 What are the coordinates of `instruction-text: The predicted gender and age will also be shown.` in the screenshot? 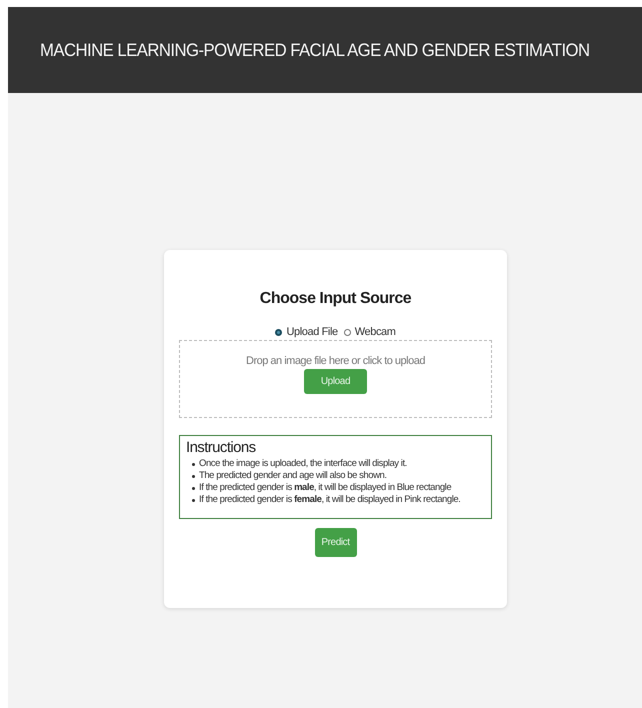 It's located at (293, 476).